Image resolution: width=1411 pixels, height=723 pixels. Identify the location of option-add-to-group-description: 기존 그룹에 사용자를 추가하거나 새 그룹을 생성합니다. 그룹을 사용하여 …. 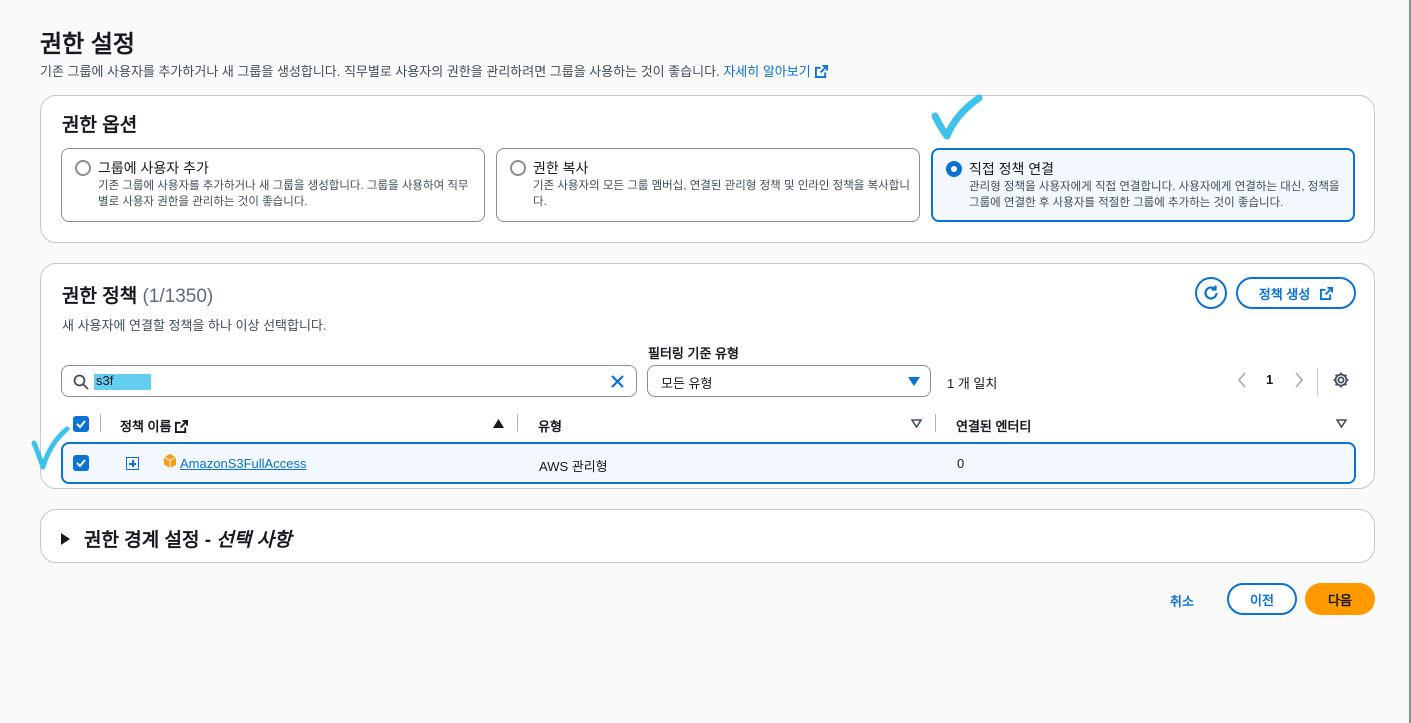
(283, 194).